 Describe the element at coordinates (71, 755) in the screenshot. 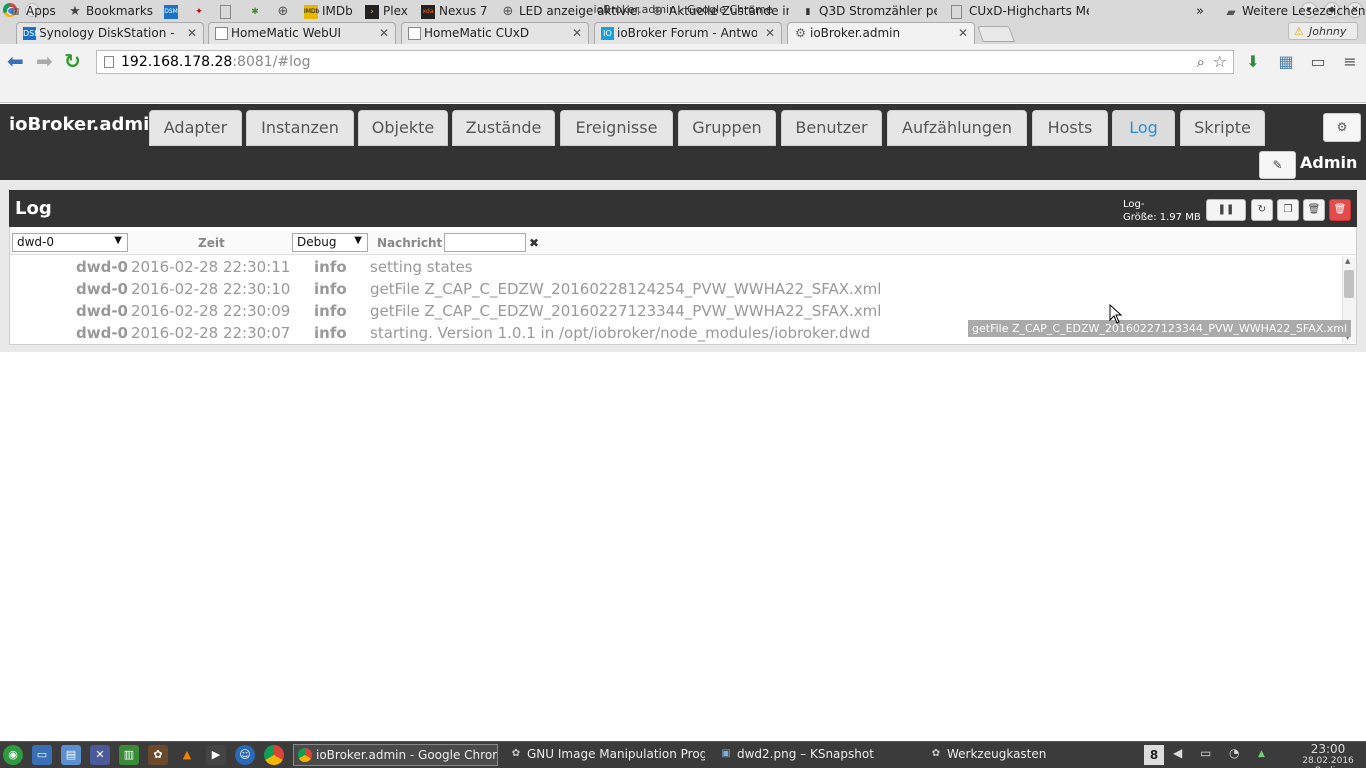

I see `calculator-icon: ▤` at that location.